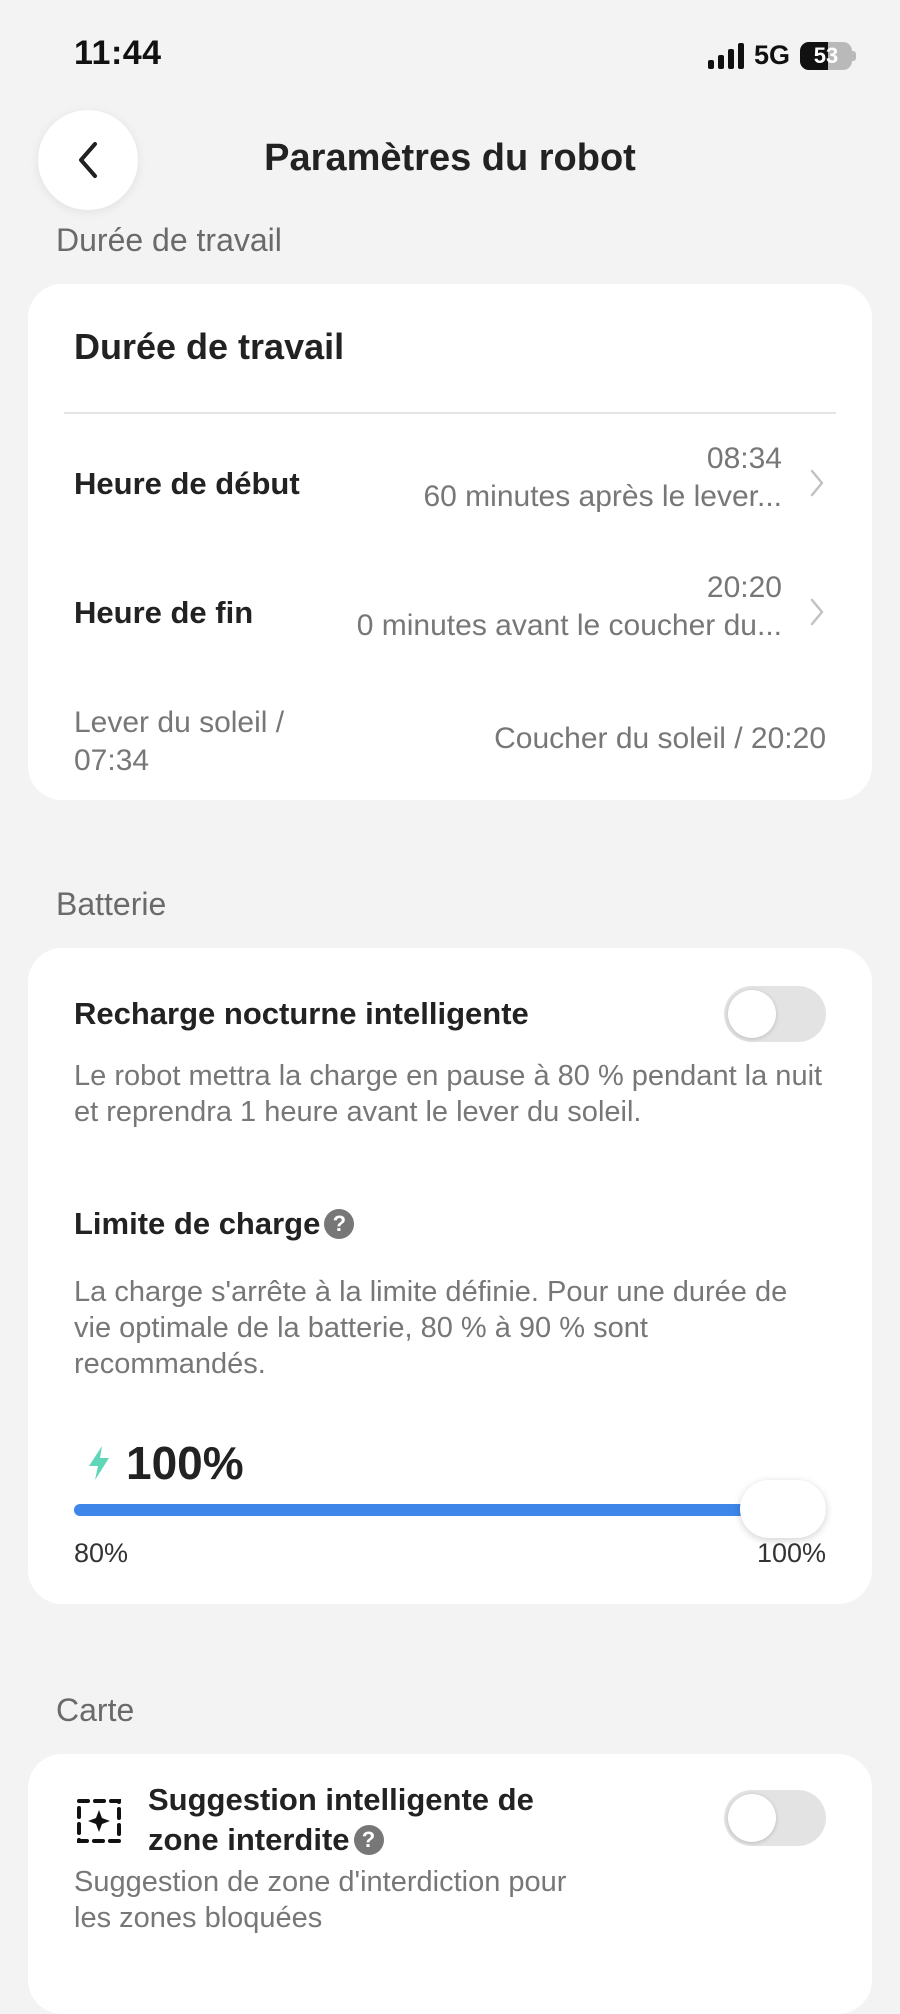 This screenshot has width=900, height=2014. Describe the element at coordinates (209, 346) in the screenshot. I see `card-title: Durée de travail` at that location.